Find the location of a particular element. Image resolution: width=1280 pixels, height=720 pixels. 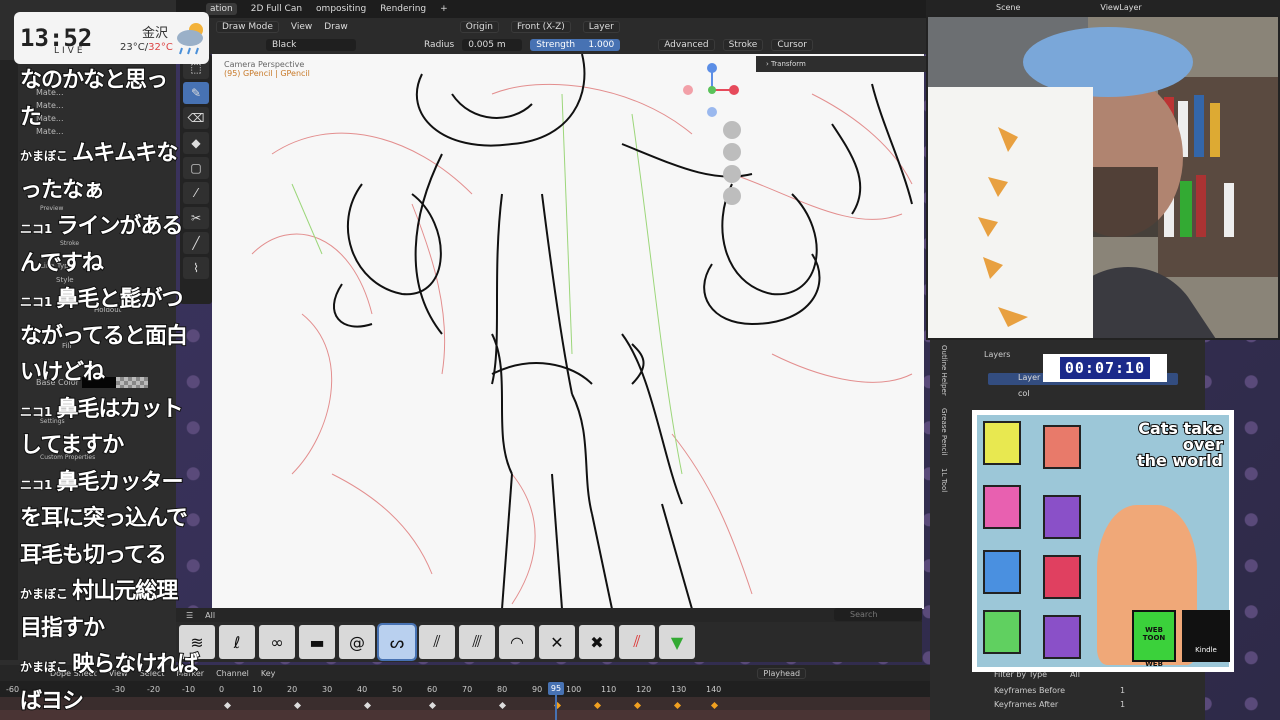

pen-brush-icon: ℓ is located at coordinates (237, 642).